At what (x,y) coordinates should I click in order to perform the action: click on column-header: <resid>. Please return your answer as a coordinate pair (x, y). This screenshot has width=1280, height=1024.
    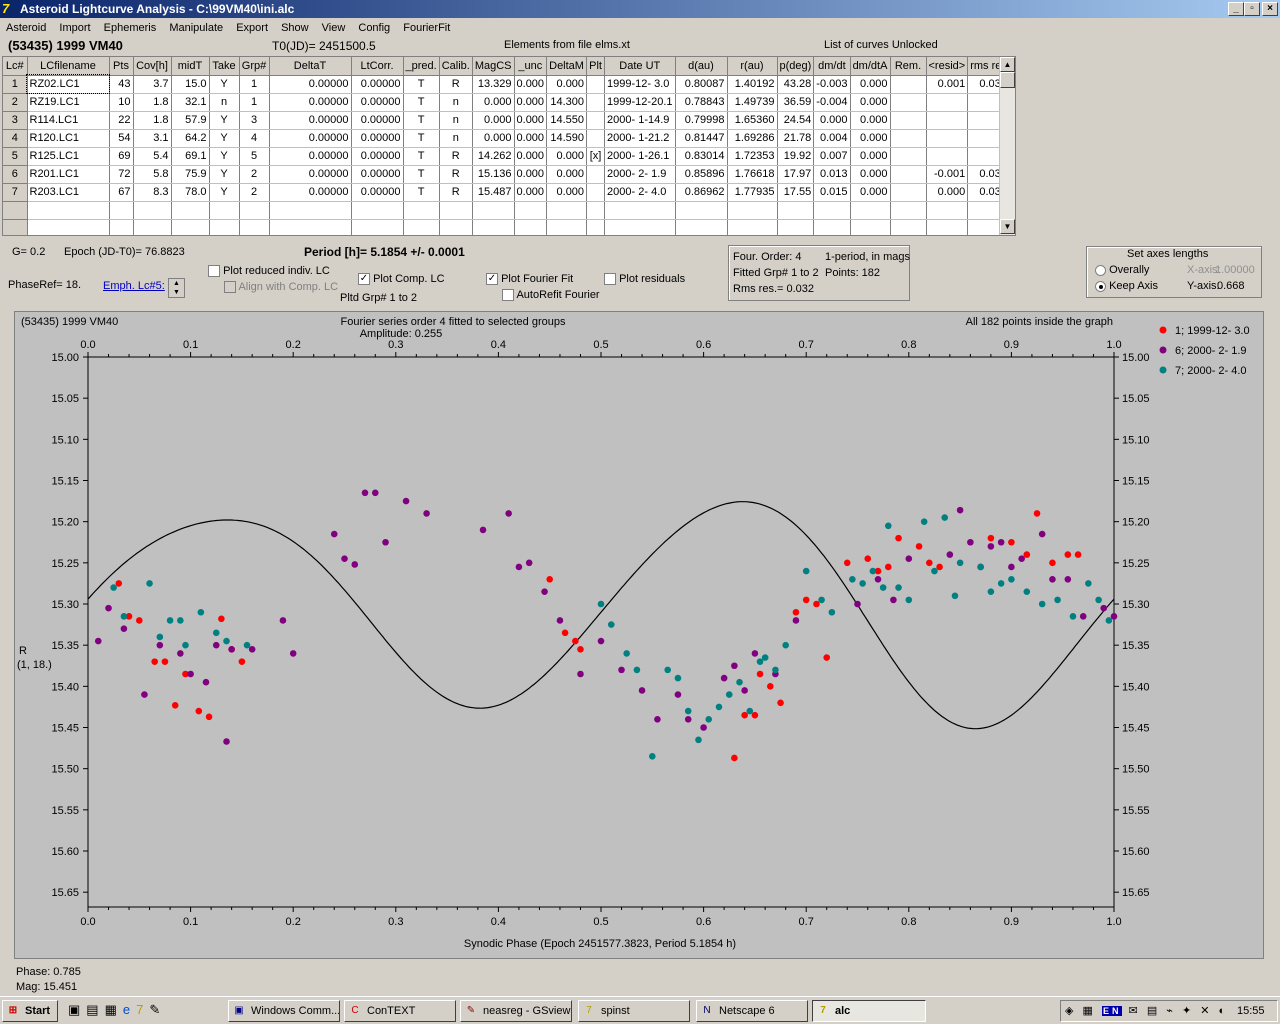
    Looking at the image, I should click on (947, 66).